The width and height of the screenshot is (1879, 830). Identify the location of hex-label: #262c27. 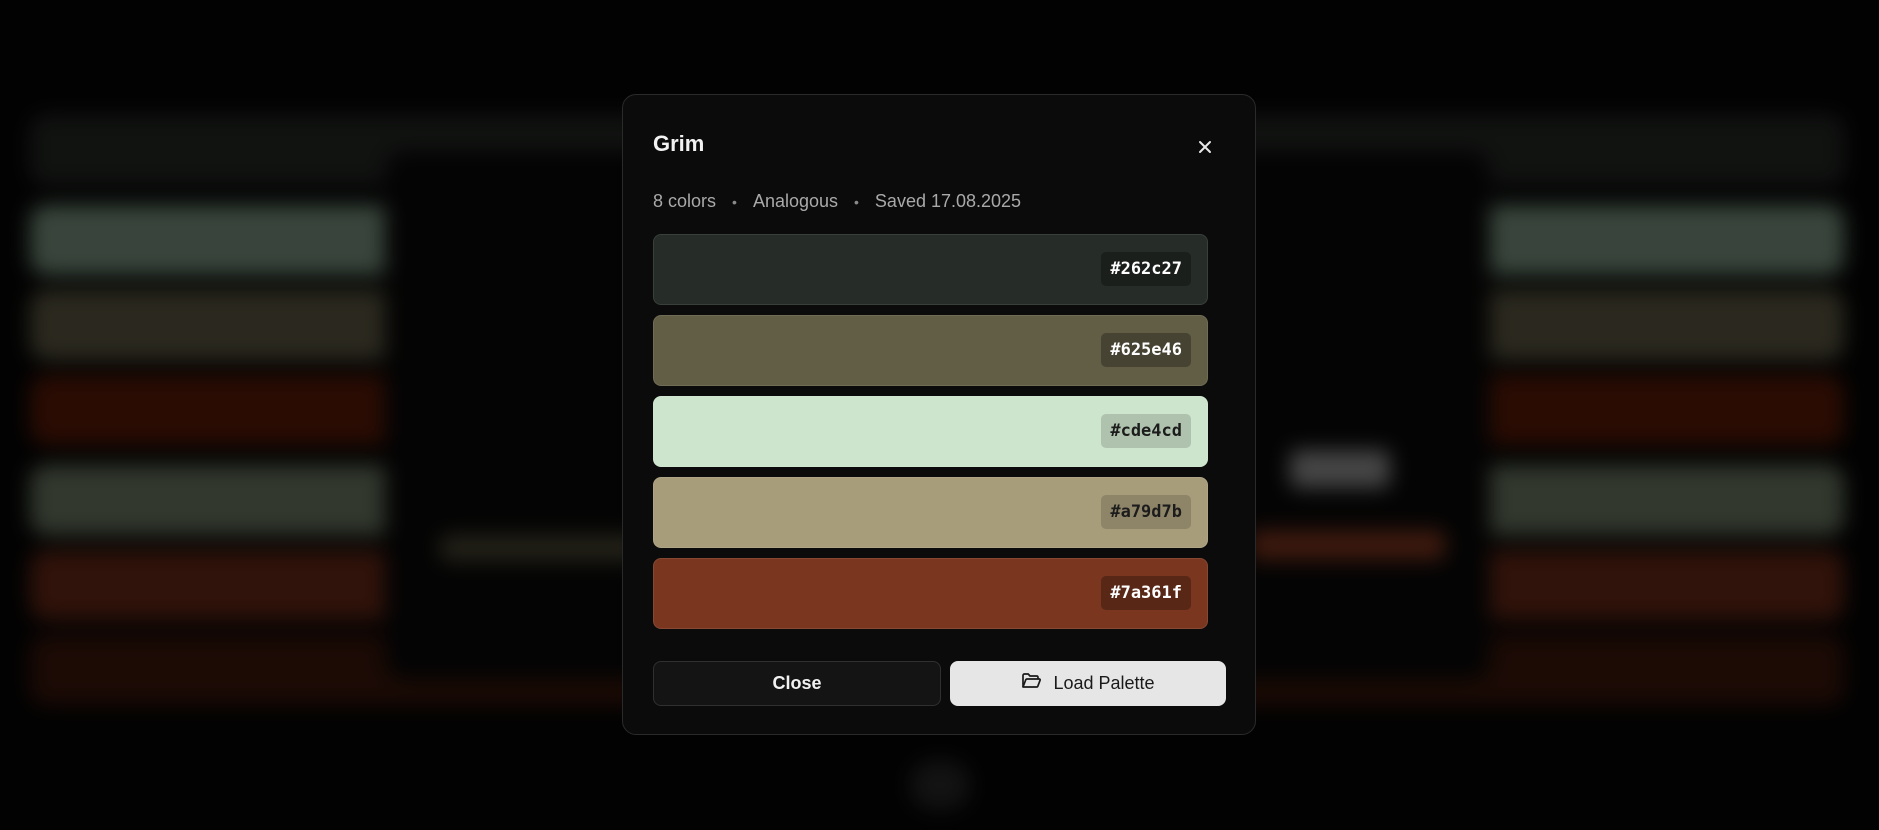
(1146, 269).